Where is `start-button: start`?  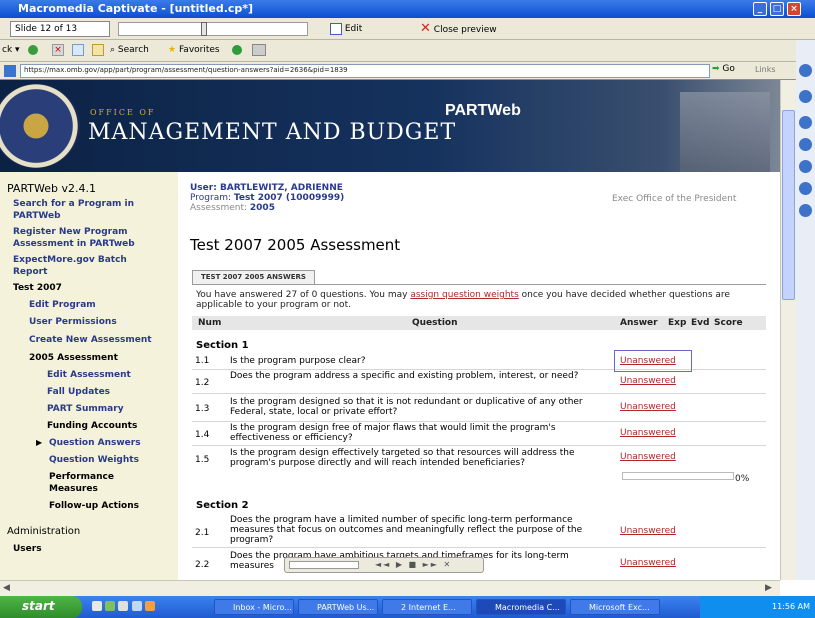 start-button: start is located at coordinates (41, 607).